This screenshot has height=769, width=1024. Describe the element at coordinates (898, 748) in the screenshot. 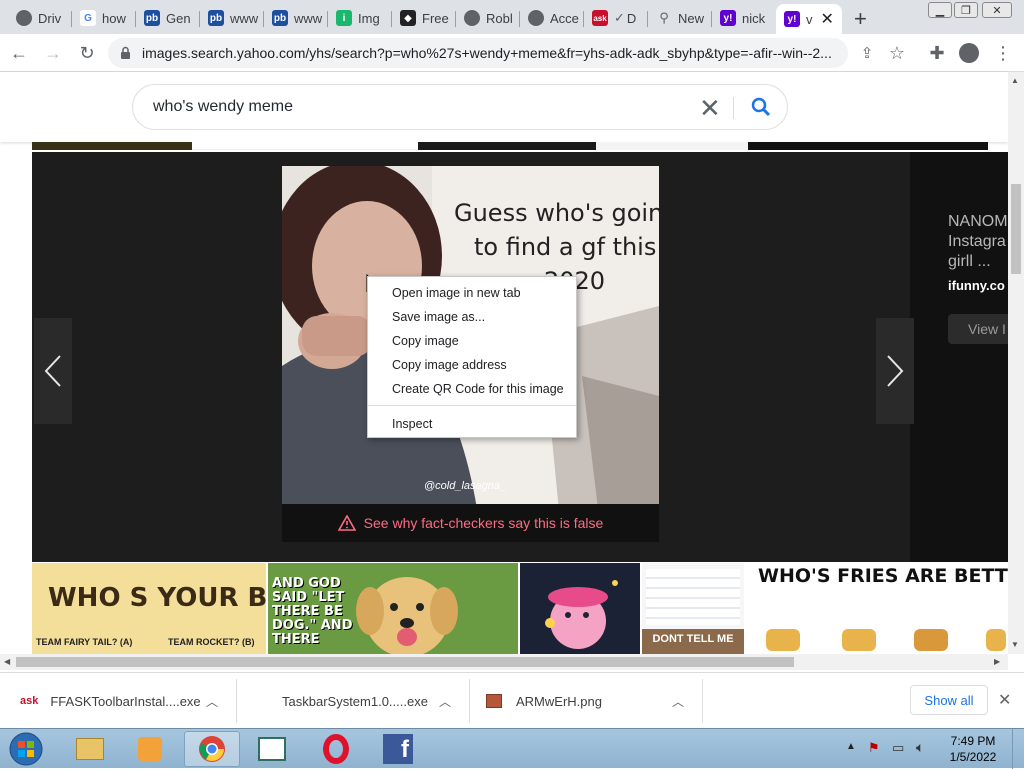

I see `network-icon: ▭` at that location.